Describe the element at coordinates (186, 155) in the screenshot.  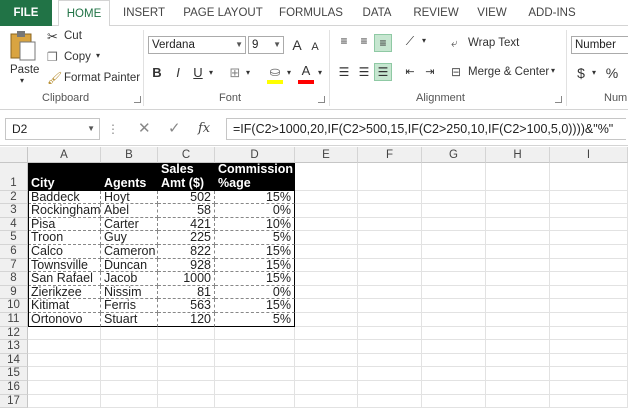
I see `column-header: C` at that location.